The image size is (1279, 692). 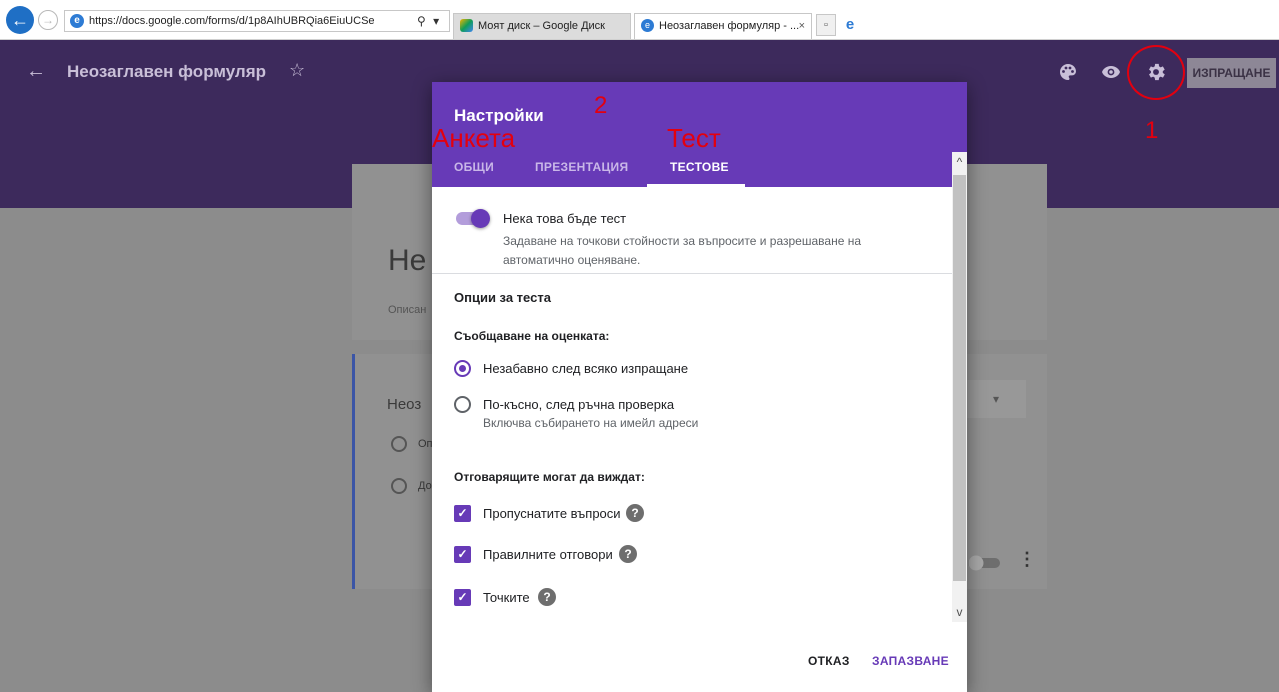 I want to click on option-fragment: Оп, so click(x=425, y=444).